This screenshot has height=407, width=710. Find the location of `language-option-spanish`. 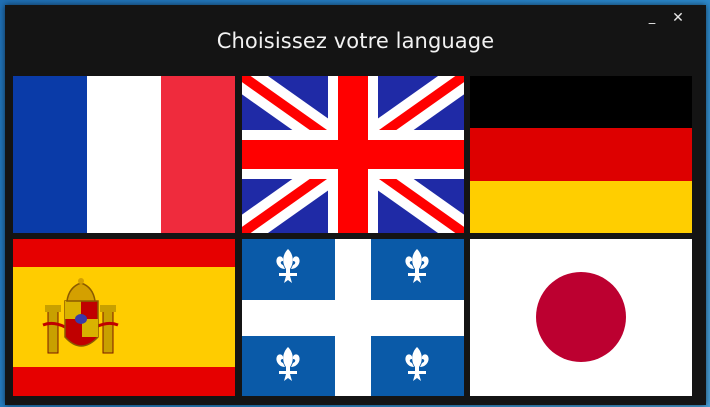

language-option-spanish is located at coordinates (124, 317).